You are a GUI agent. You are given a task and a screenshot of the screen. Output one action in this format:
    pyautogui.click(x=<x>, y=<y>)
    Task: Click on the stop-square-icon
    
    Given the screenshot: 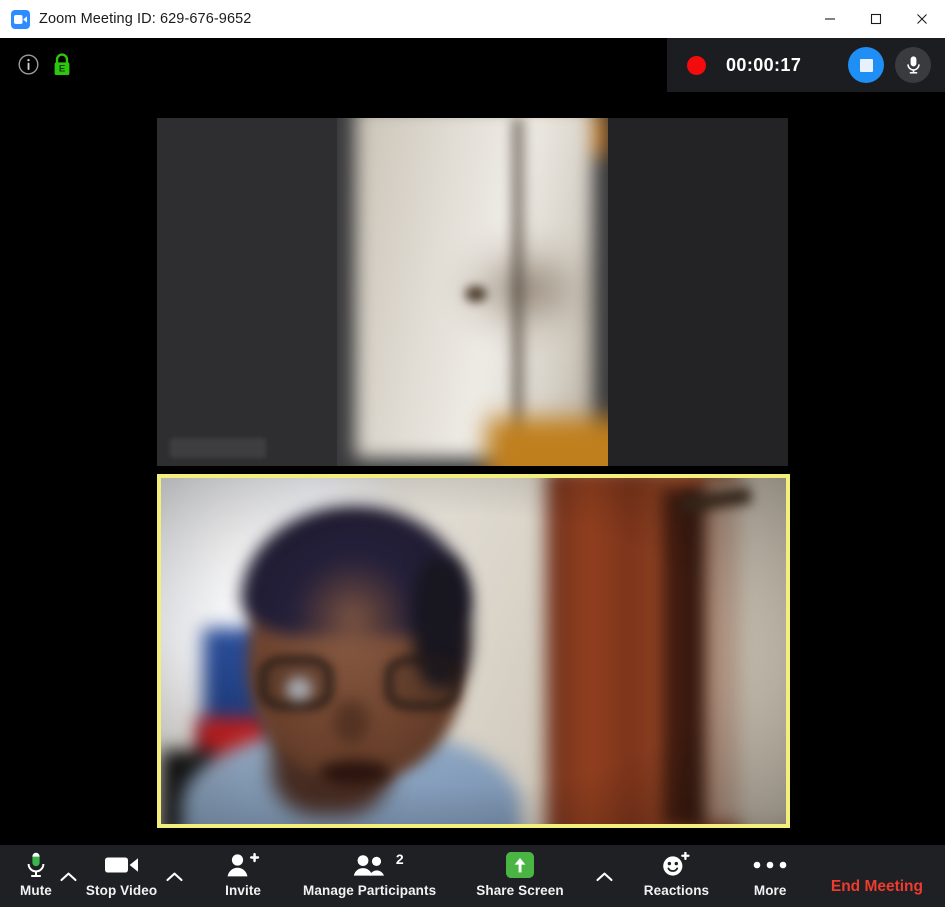 What is the action you would take?
    pyautogui.click(x=866, y=65)
    